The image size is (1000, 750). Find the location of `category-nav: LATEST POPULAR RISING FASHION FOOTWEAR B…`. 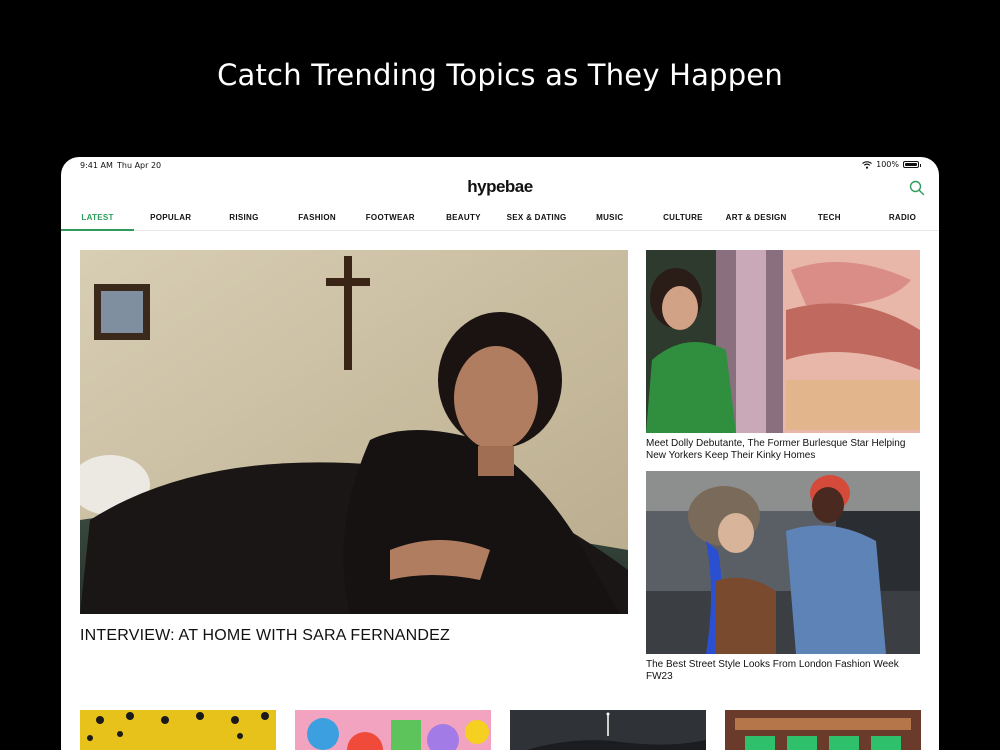

category-nav: LATEST POPULAR RISING FASHION FOOTWEAR B… is located at coordinates (500, 219).